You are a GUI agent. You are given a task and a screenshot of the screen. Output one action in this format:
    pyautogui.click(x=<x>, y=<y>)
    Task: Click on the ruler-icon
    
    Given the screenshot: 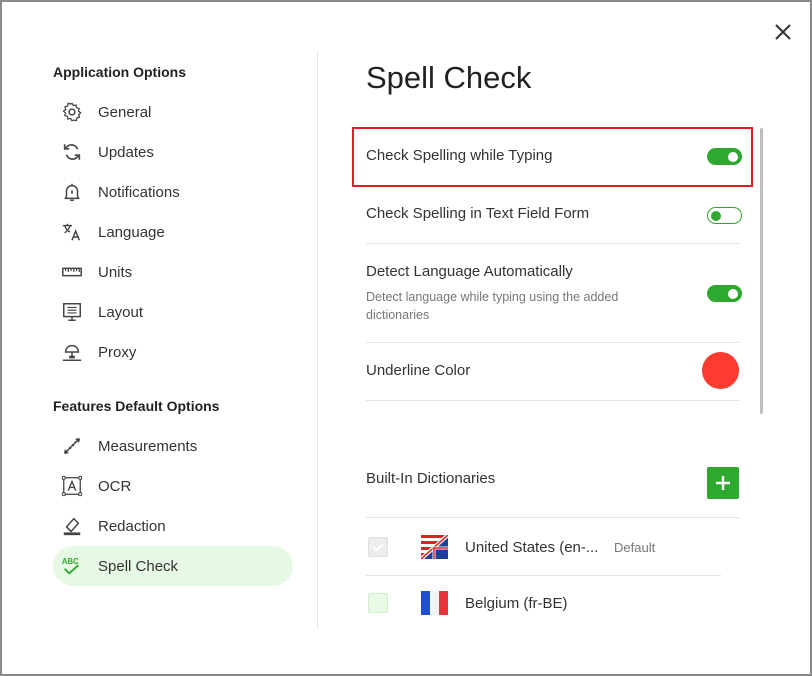 What is the action you would take?
    pyautogui.click(x=72, y=272)
    